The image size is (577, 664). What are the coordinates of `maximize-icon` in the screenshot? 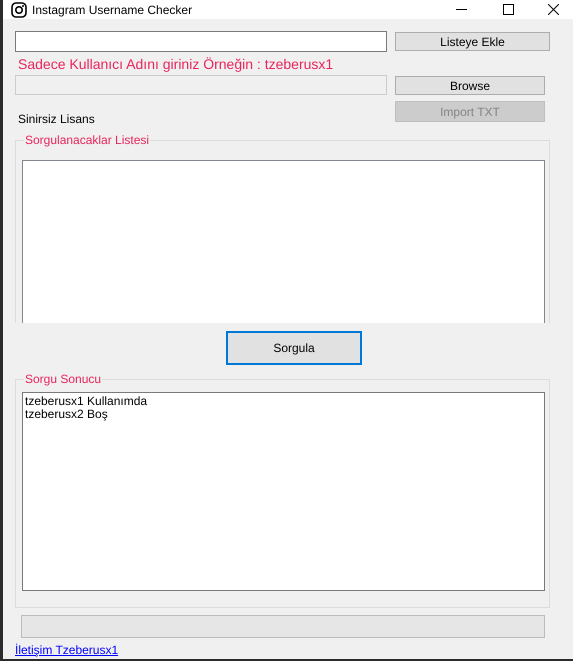 It's located at (508, 9).